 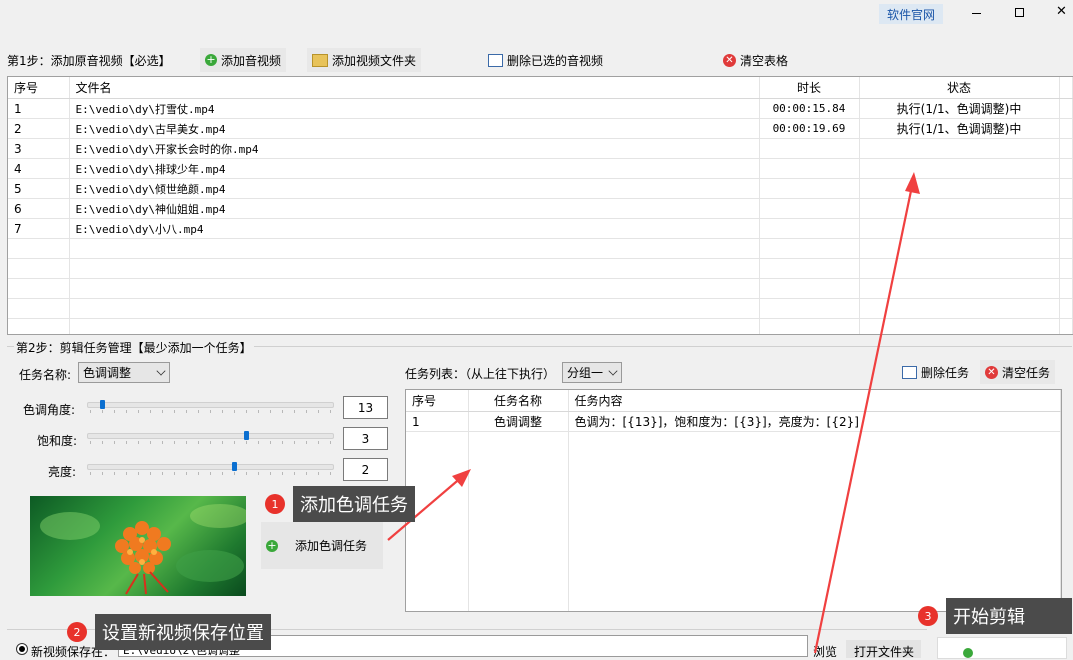 I want to click on callout-3-text: 开始剪辑, so click(x=1009, y=616).